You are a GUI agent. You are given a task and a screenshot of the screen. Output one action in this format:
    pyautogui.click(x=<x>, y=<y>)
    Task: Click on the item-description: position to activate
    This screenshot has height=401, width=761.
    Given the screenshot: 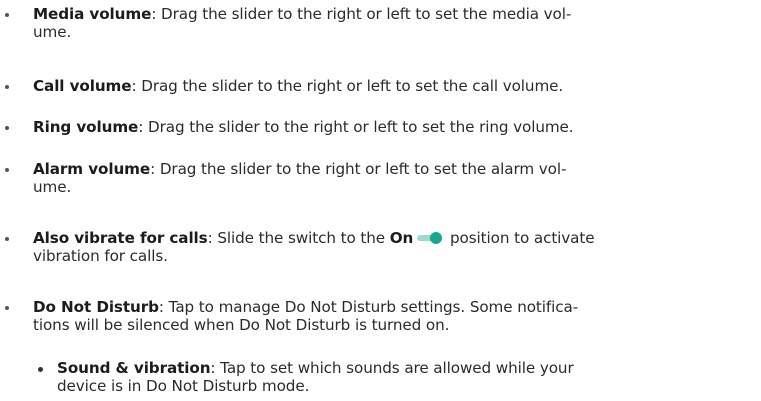 What is the action you would take?
    pyautogui.click(x=520, y=238)
    